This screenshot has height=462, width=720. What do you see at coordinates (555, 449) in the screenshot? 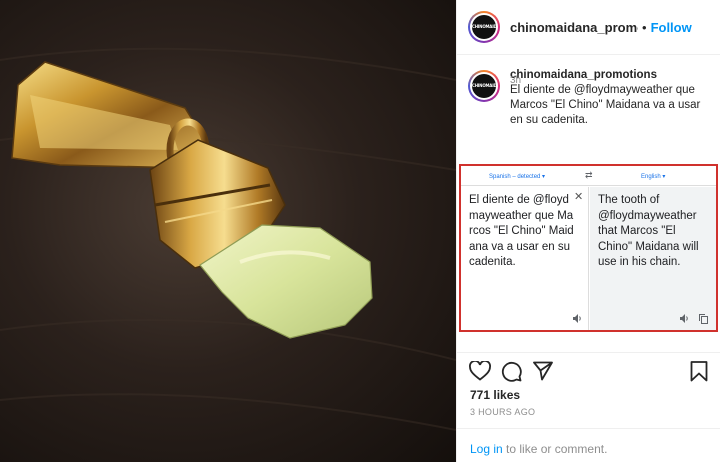
I see `login-prompt-text: to like or comment.` at bounding box center [555, 449].